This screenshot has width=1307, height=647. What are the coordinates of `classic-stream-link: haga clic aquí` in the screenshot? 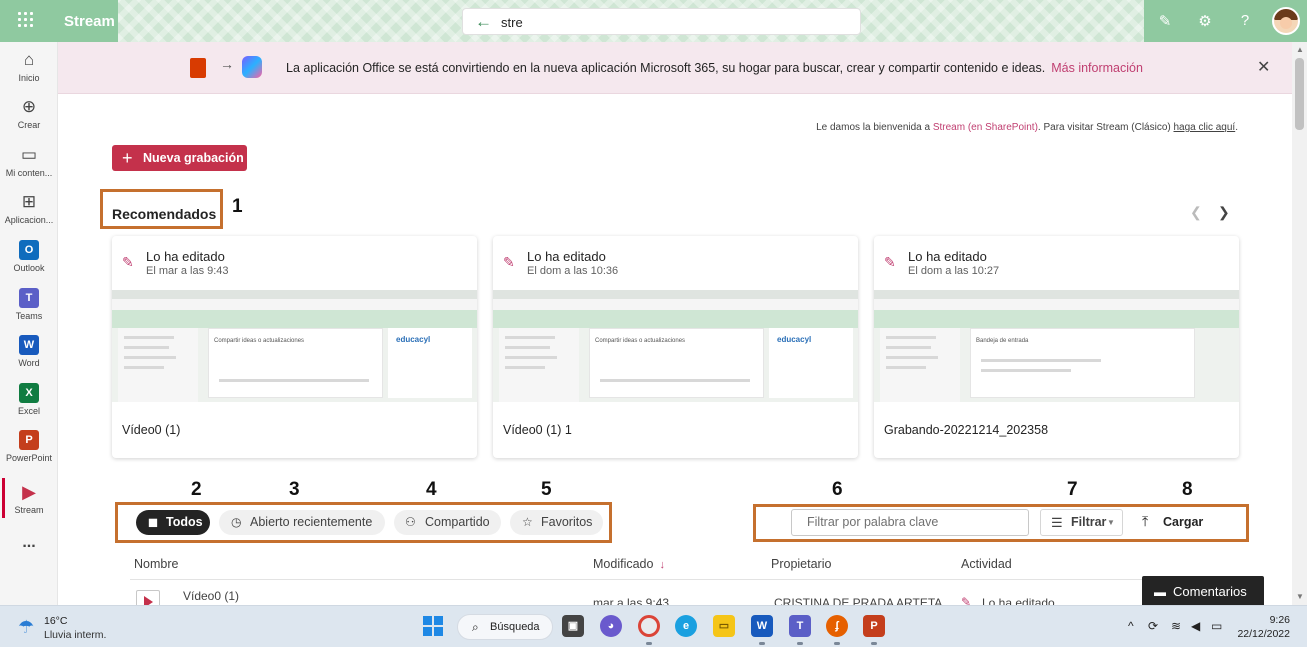 It's located at (1205, 127).